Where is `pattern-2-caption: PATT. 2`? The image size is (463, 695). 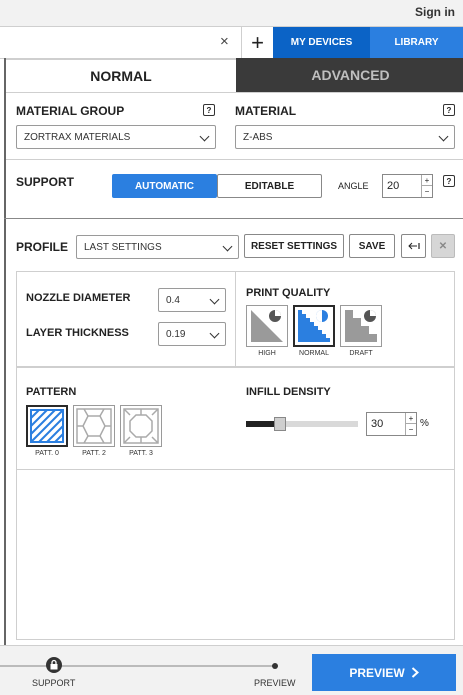
pattern-2-caption: PATT. 2 is located at coordinates (94, 453).